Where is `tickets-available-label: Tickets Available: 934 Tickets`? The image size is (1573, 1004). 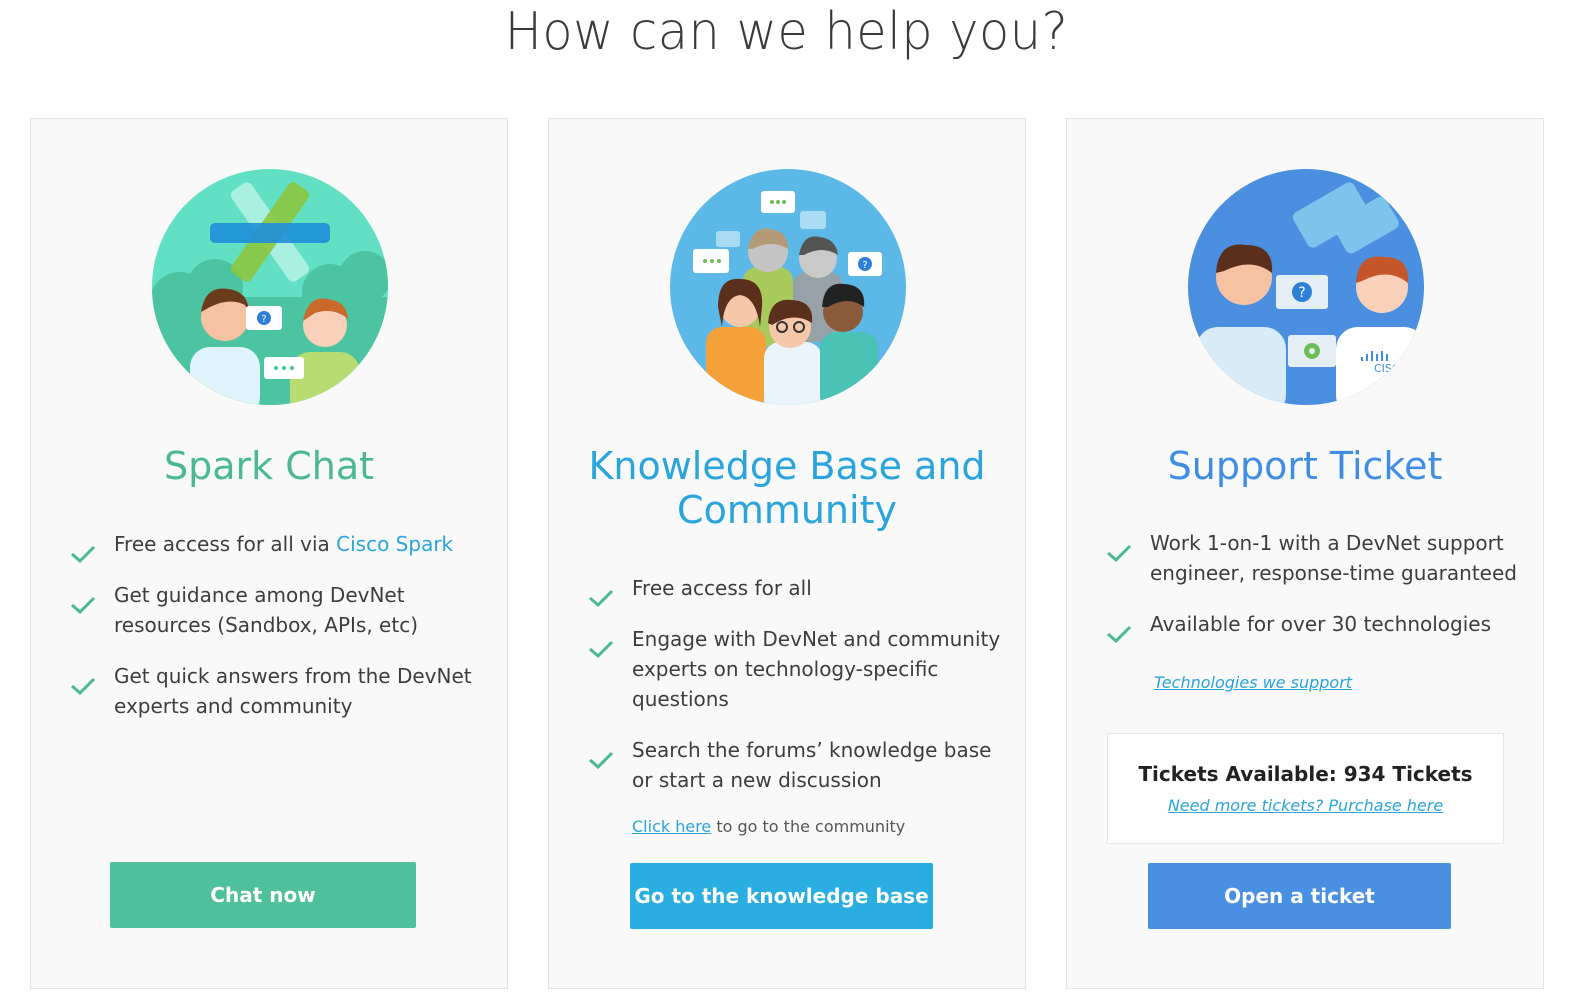 tickets-available-label: Tickets Available: 934 Tickets is located at coordinates (1305, 774).